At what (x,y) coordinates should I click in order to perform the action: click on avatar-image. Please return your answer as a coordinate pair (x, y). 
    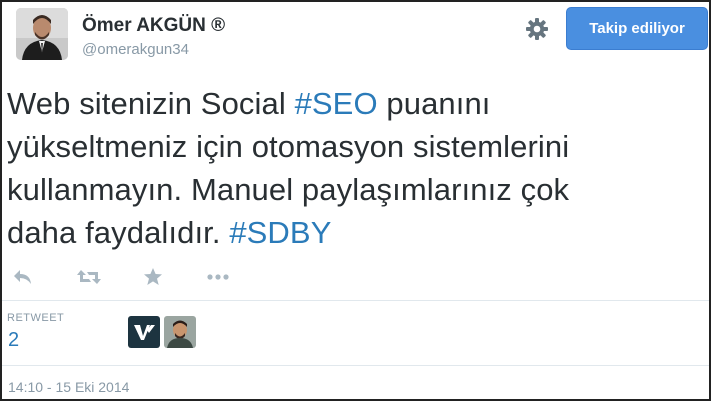
    Looking at the image, I should click on (42, 34).